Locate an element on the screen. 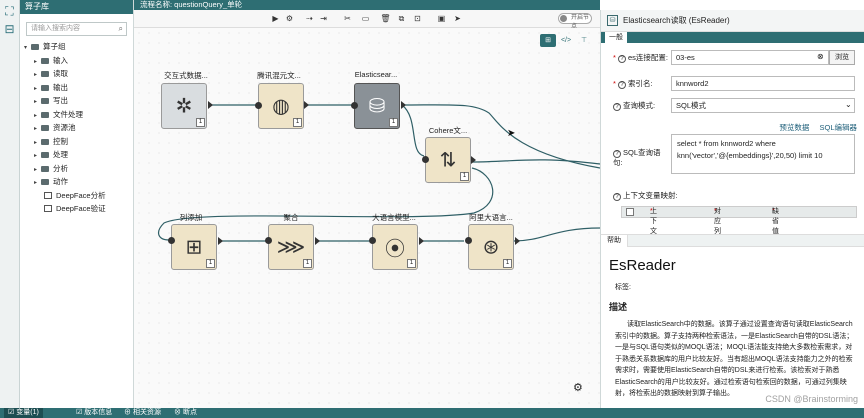  flow-node-add-column: ⊞ 1 is located at coordinates (194, 247).